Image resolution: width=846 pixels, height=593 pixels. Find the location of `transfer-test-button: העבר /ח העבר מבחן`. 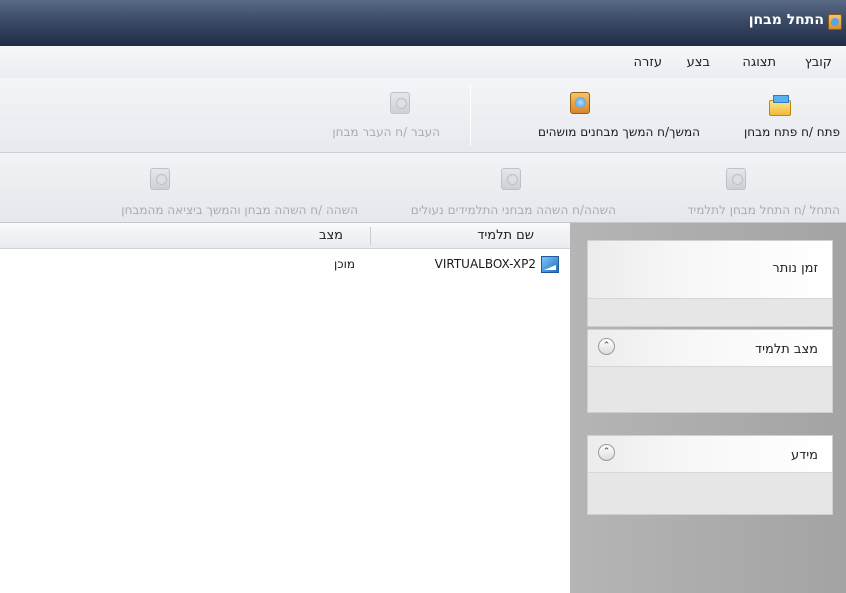

transfer-test-button: העבר /ח העבר מבחן is located at coordinates (374, 120).